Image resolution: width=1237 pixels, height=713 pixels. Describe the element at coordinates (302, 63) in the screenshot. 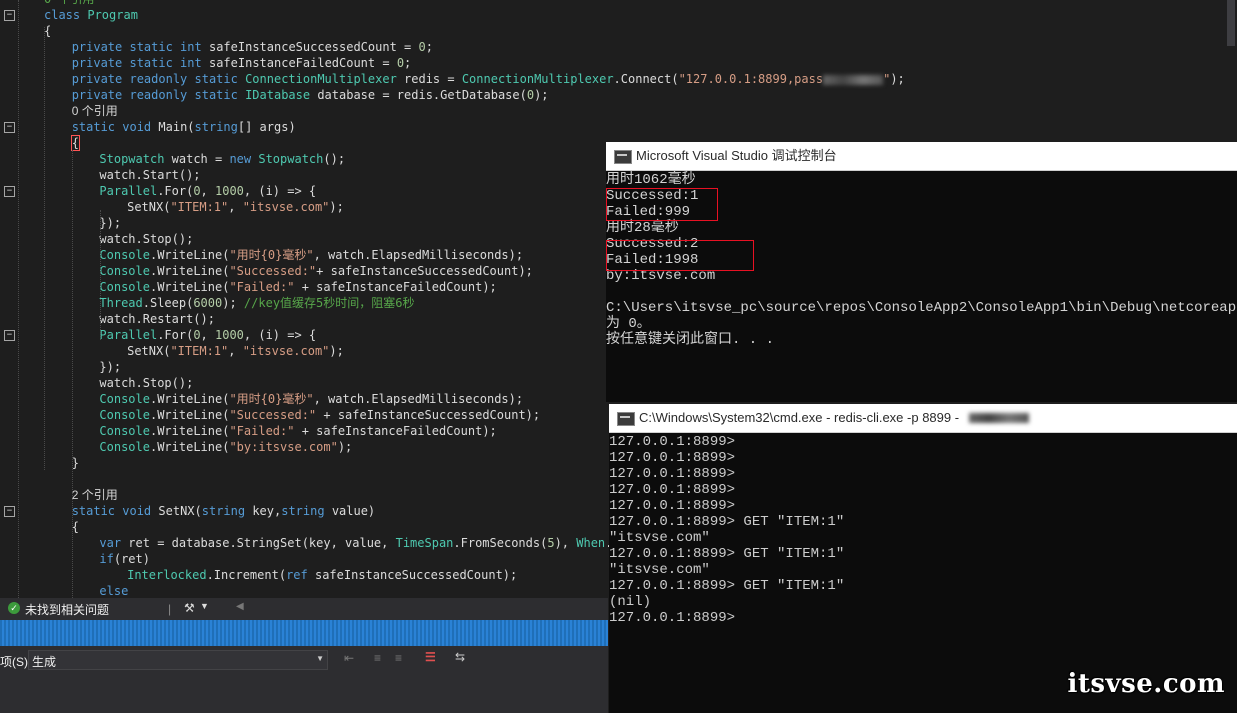

I see `code-token: safeInstanceFailedCount =` at that location.